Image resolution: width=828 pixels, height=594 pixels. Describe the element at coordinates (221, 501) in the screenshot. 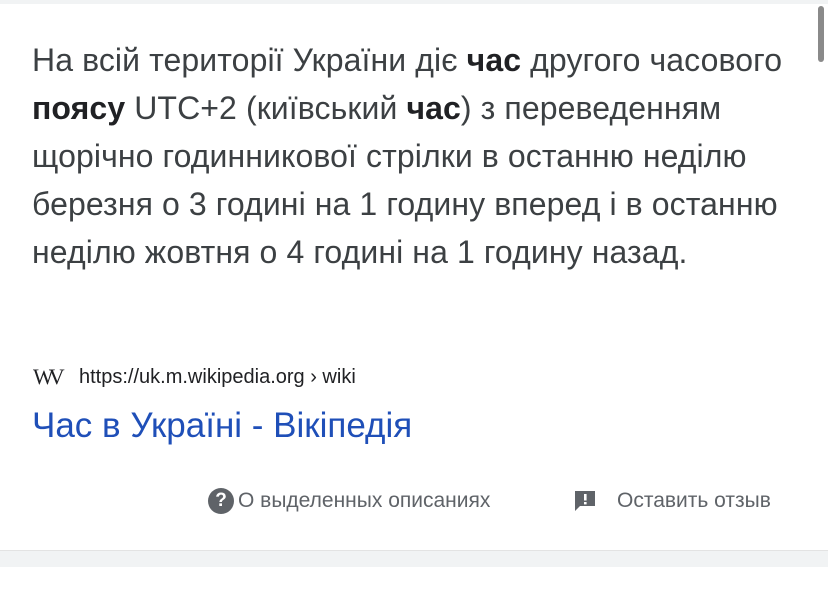

I see `help-circle-icon: ?` at that location.